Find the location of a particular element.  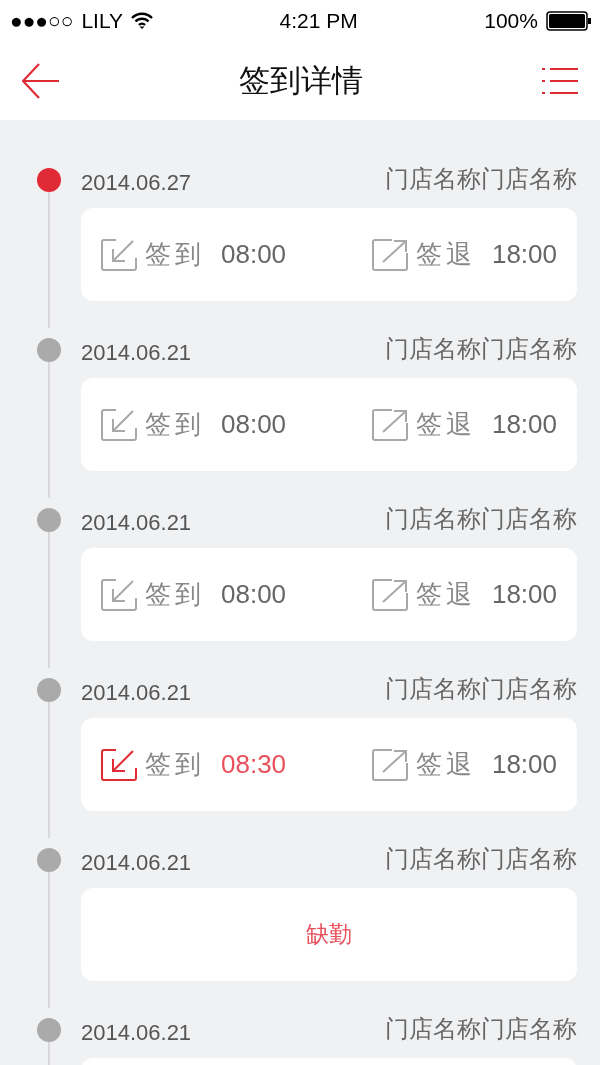

wifi-icon is located at coordinates (142, 21).